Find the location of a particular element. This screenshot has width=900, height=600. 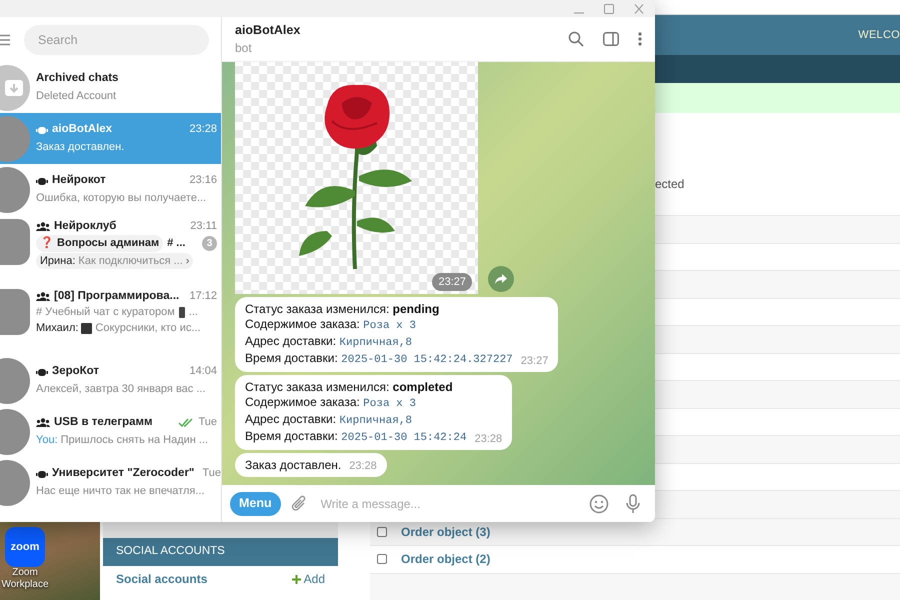

welcome-text: WELCO is located at coordinates (879, 35).